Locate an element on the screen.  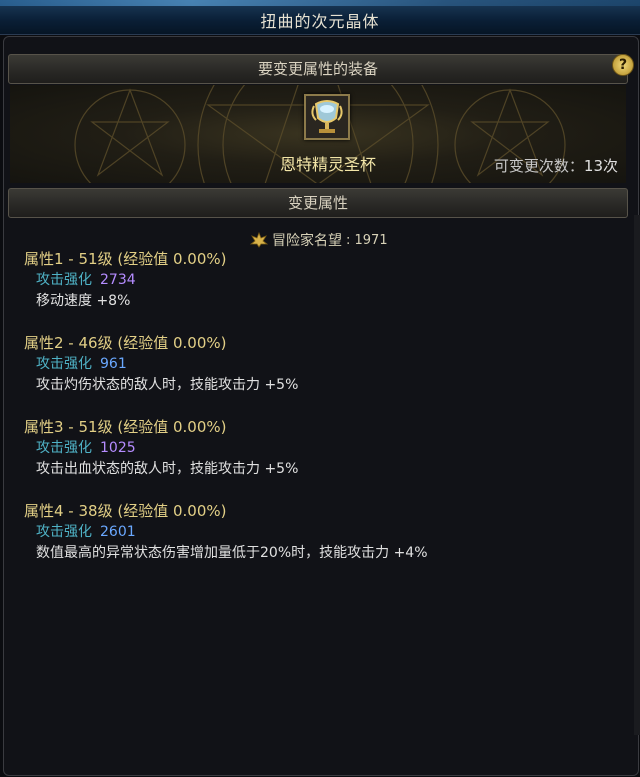
attack-boost-row: 攻击强化 1025 is located at coordinates (161, 448).